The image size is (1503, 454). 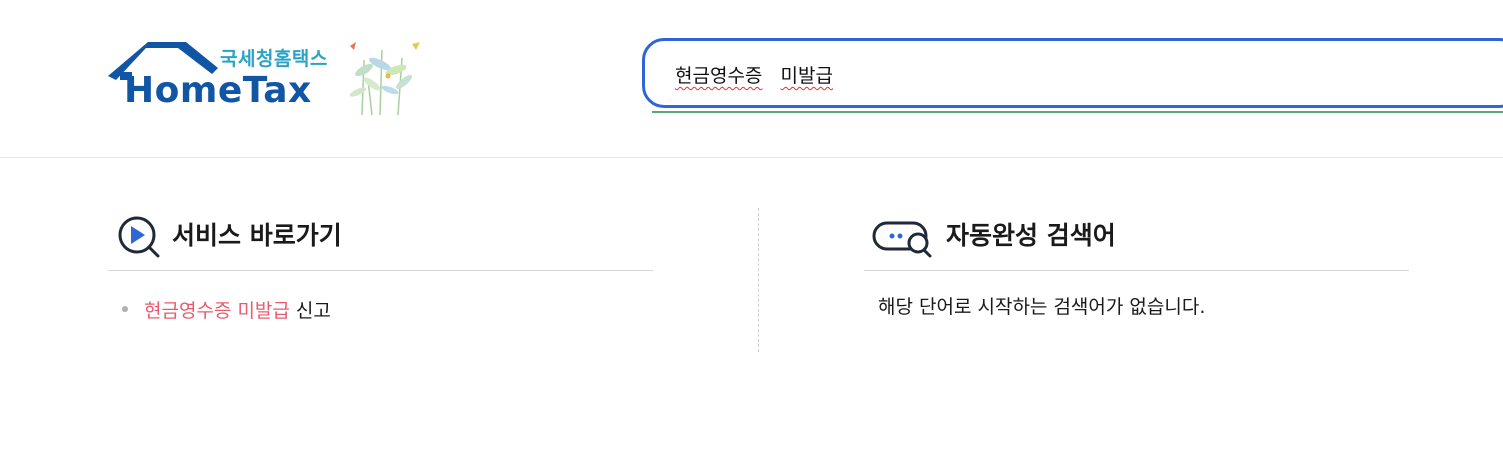 I want to click on panel-divider, so click(x=758, y=280).